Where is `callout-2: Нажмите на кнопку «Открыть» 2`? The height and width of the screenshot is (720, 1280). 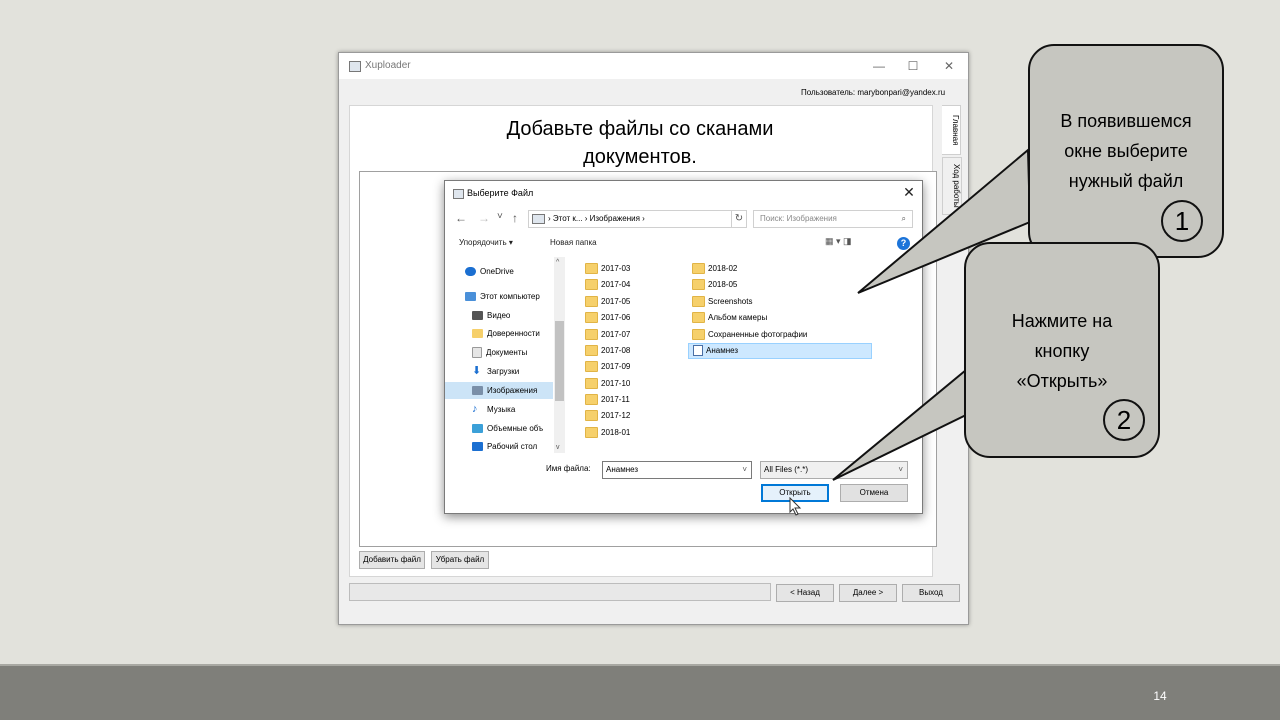
callout-2: Нажмите на кнопку «Открыть» 2 is located at coordinates (1062, 350).